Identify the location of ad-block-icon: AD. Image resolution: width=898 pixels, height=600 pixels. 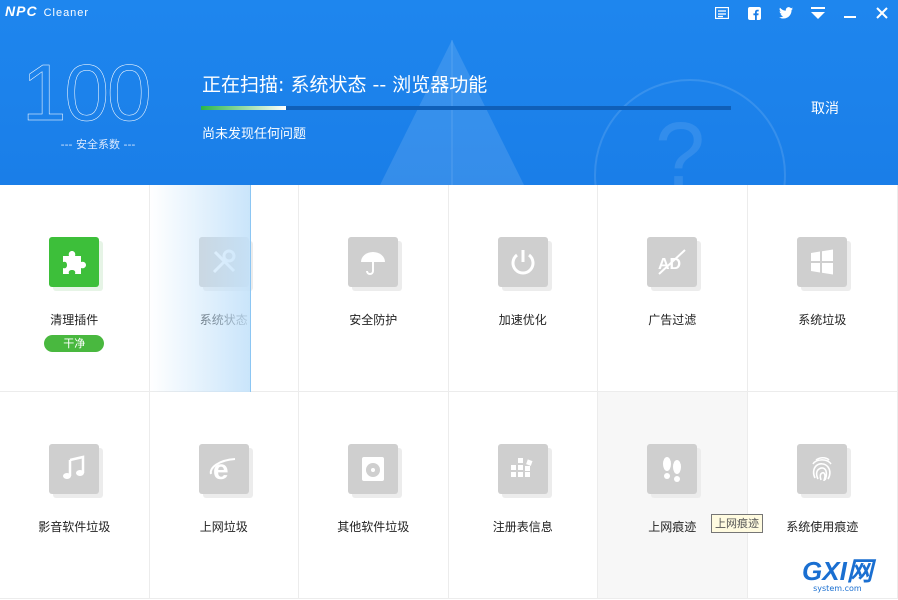
(672, 262).